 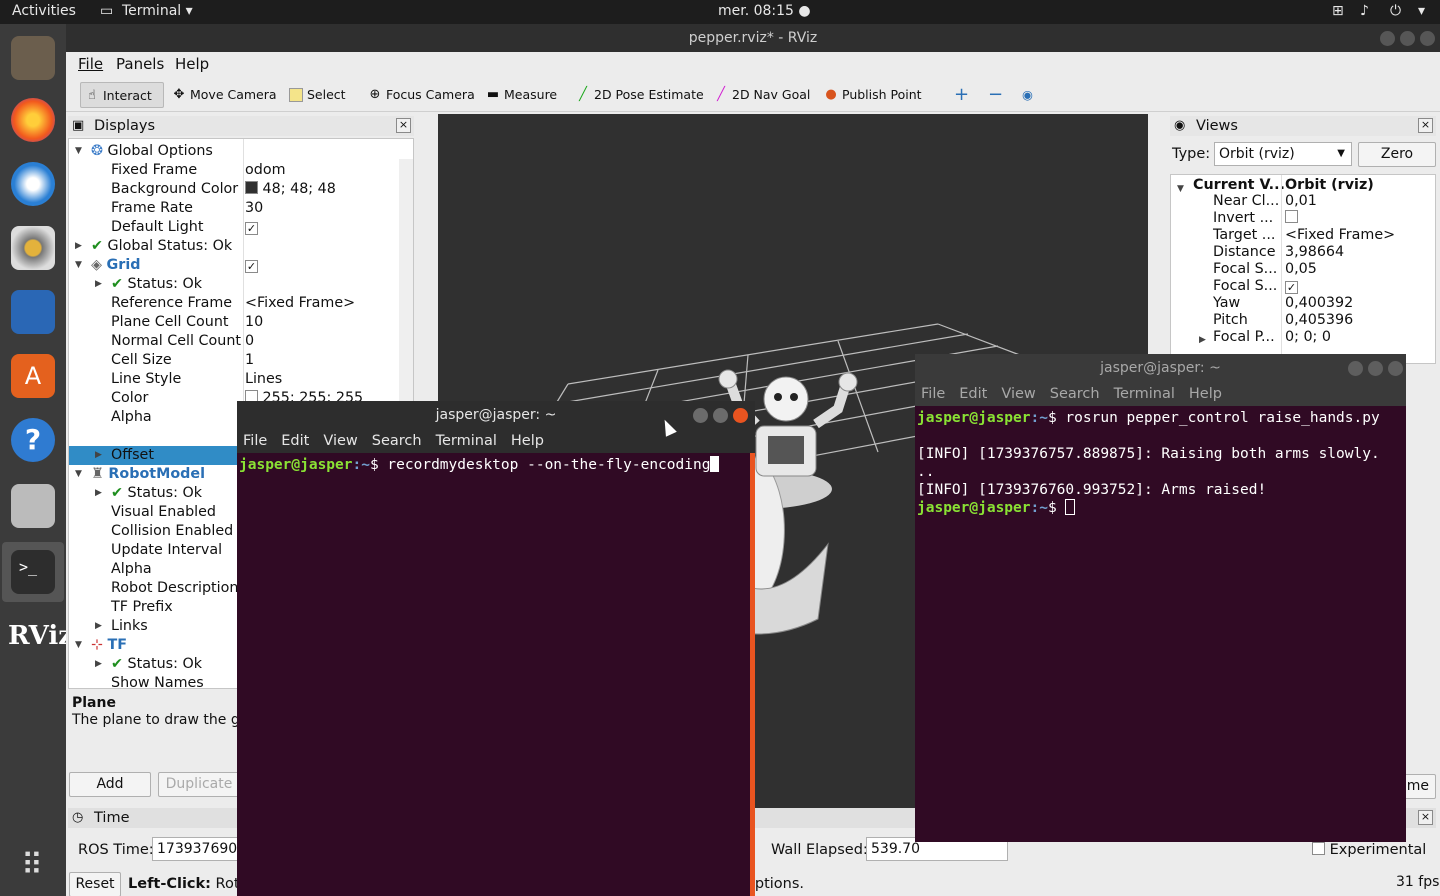 I want to click on files-icon, so click(x=33, y=58).